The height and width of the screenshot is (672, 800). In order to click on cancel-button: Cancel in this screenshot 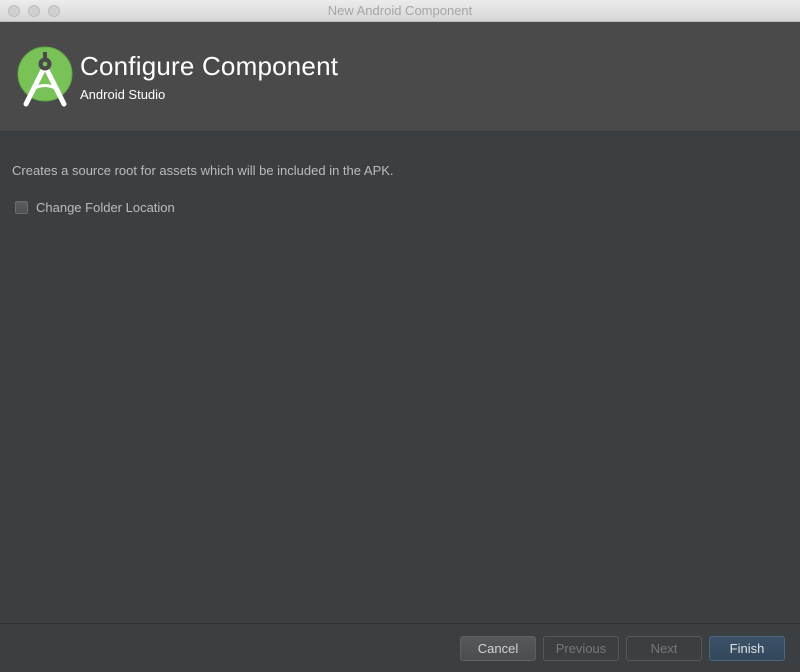, I will do `click(498, 648)`.